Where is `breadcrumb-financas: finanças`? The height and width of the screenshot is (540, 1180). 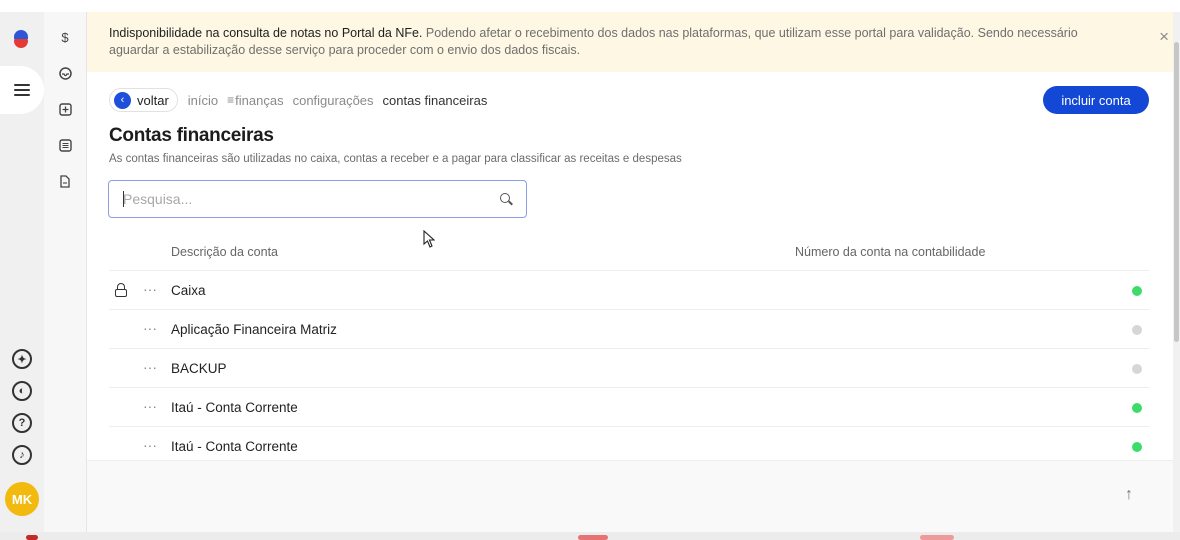 breadcrumb-financas: finanças is located at coordinates (259, 100).